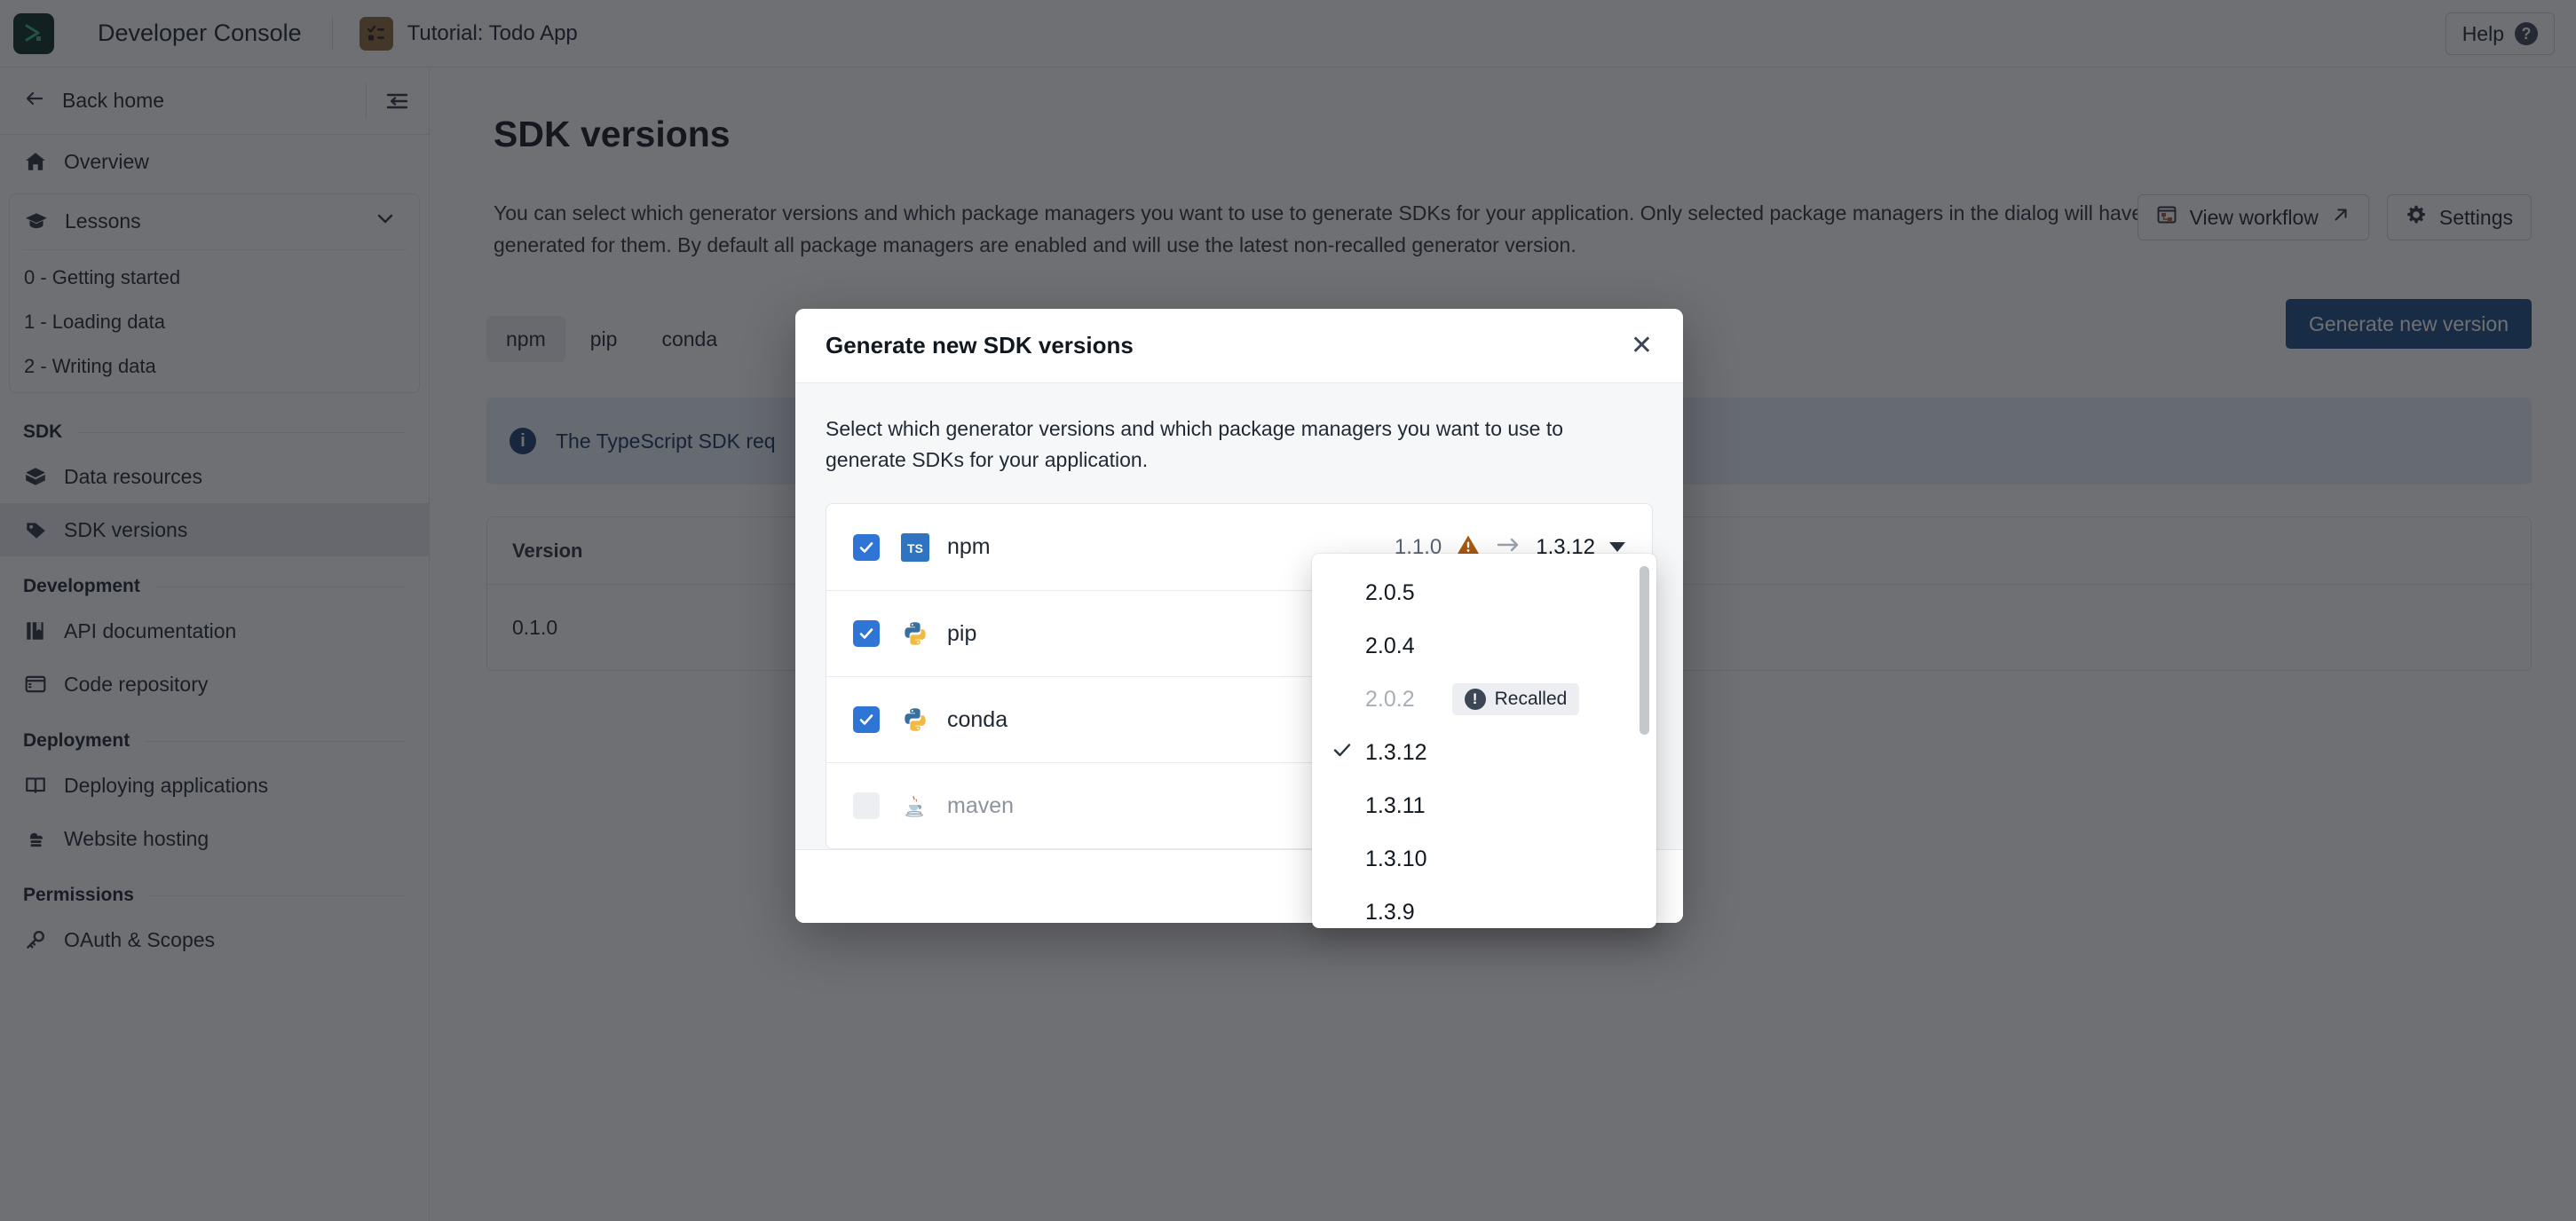 The height and width of the screenshot is (1221, 2576). I want to click on dropdown-option-label: 1.3.9, so click(1390, 912).